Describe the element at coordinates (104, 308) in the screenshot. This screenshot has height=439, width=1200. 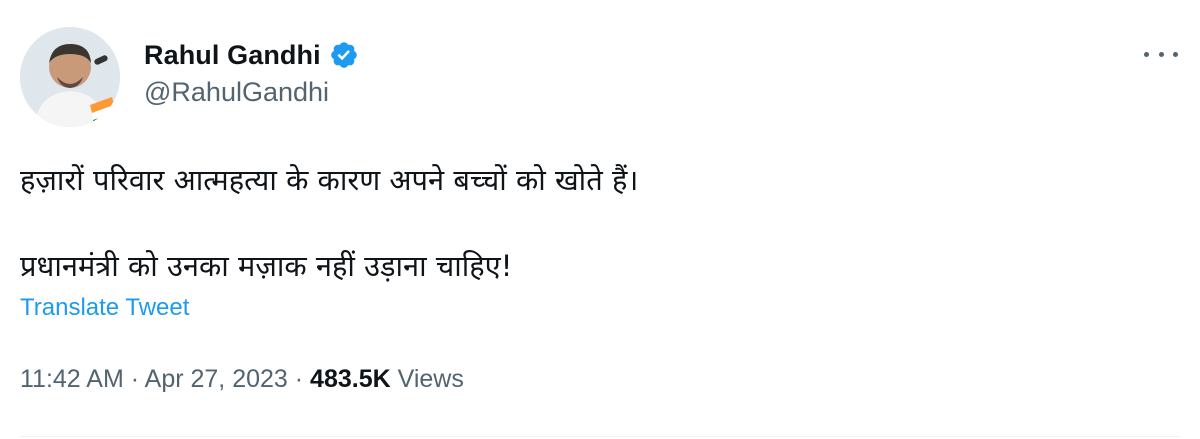
I see `translate-tweet-link: Translate Tweet` at that location.